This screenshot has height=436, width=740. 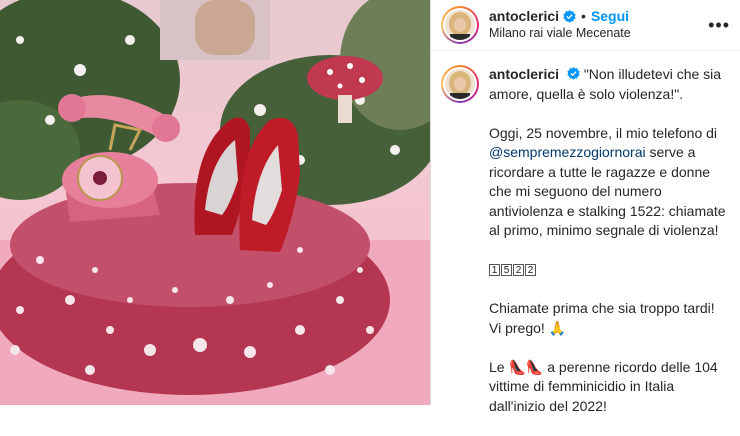 I want to click on caption-avatar-image, so click(x=460, y=84).